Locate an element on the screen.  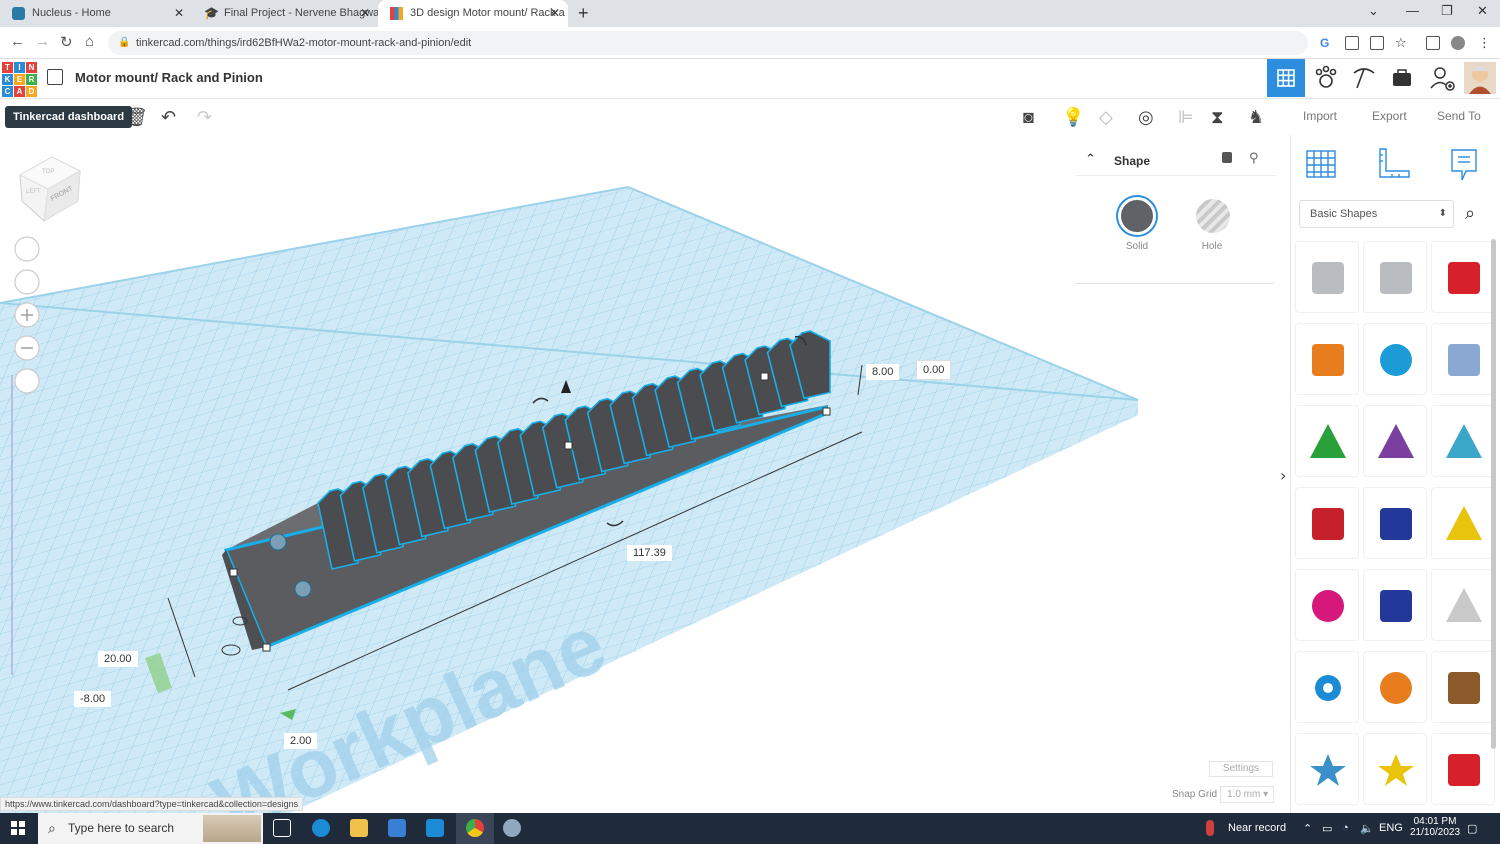
bookmark-star-icon: ☆ is located at coordinates (1402, 43).